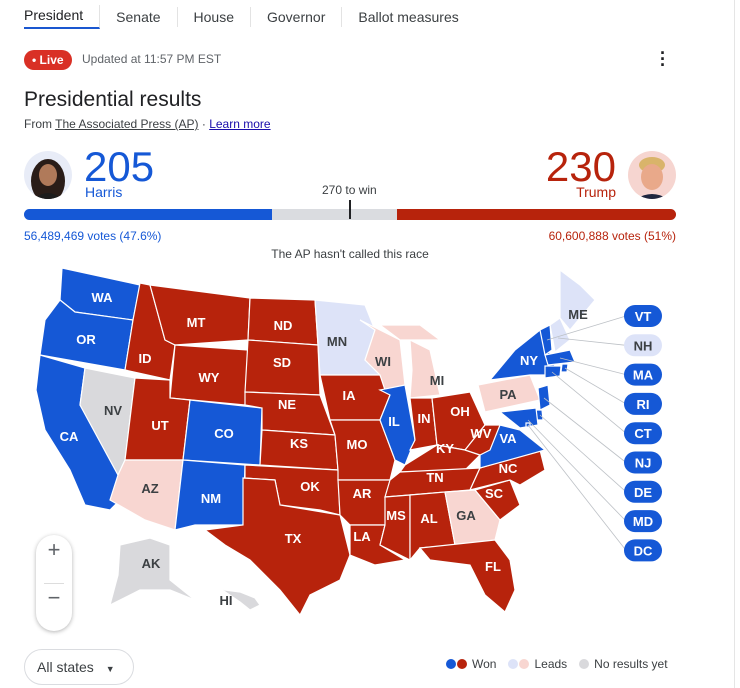 This screenshot has height=688, width=740. Describe the element at coordinates (643, 521) in the screenshot. I see `state-bubble-label-md: MD` at that location.